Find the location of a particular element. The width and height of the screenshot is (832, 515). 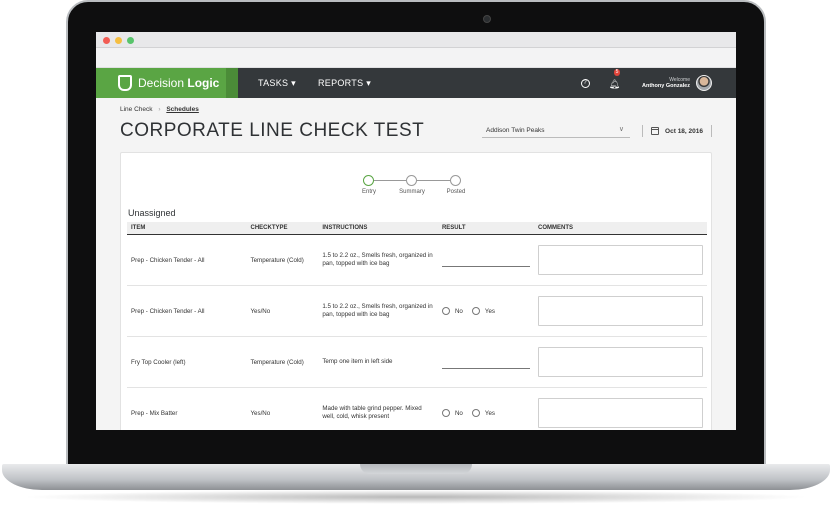

minimize-window-button is located at coordinates (118, 40).